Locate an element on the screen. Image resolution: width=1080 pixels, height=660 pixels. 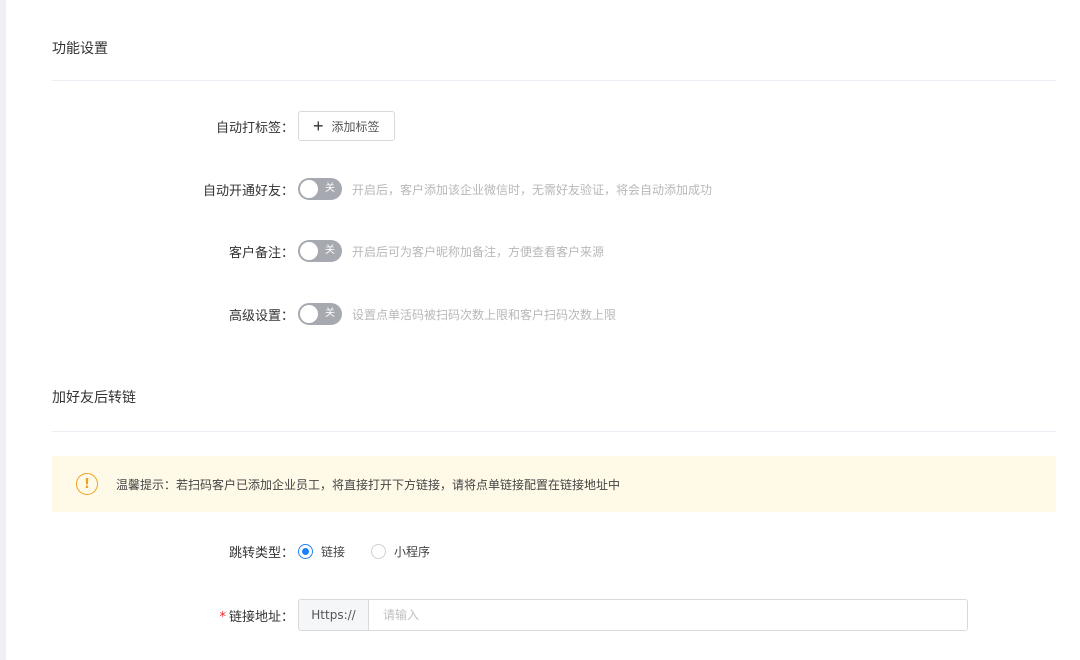
redirect-type-label: 跳转类型： is located at coordinates (261, 553).